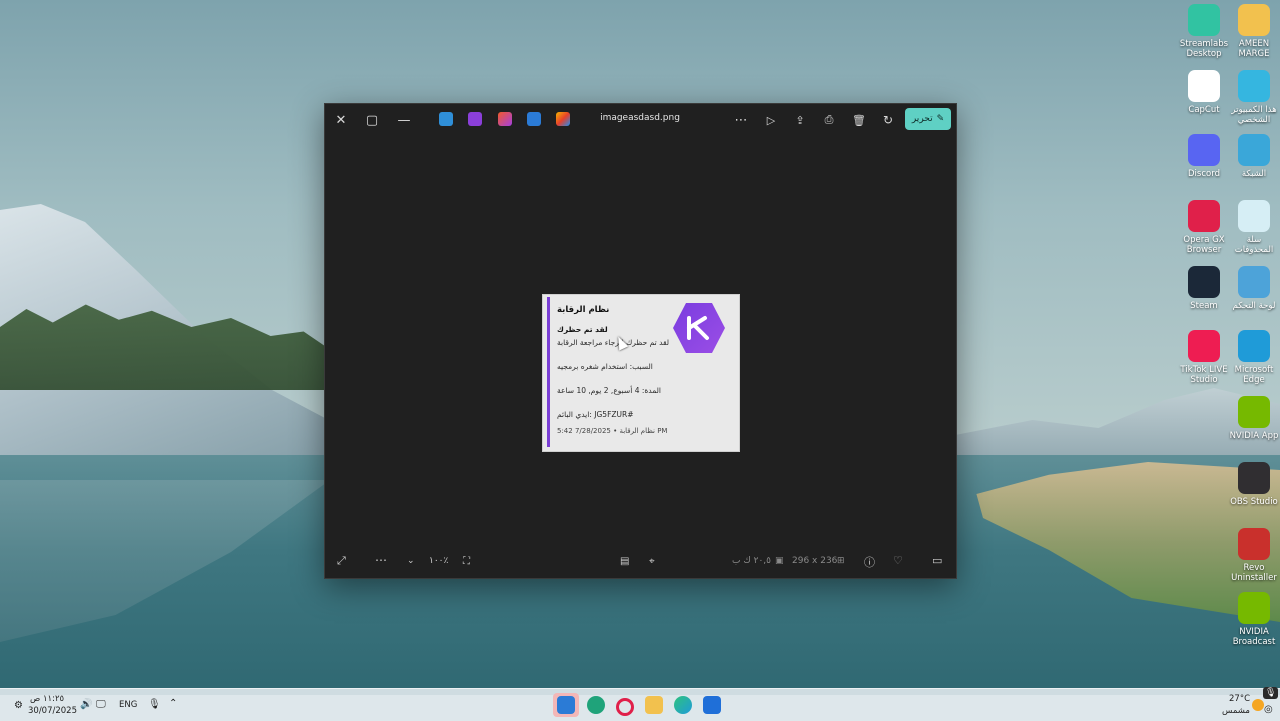  I want to click on discord-icon, so click(1204, 150).